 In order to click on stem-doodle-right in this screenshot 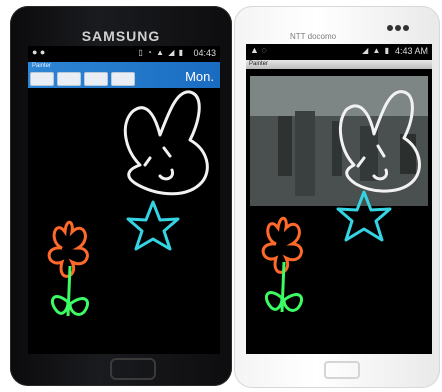, I will do `click(284, 287)`.